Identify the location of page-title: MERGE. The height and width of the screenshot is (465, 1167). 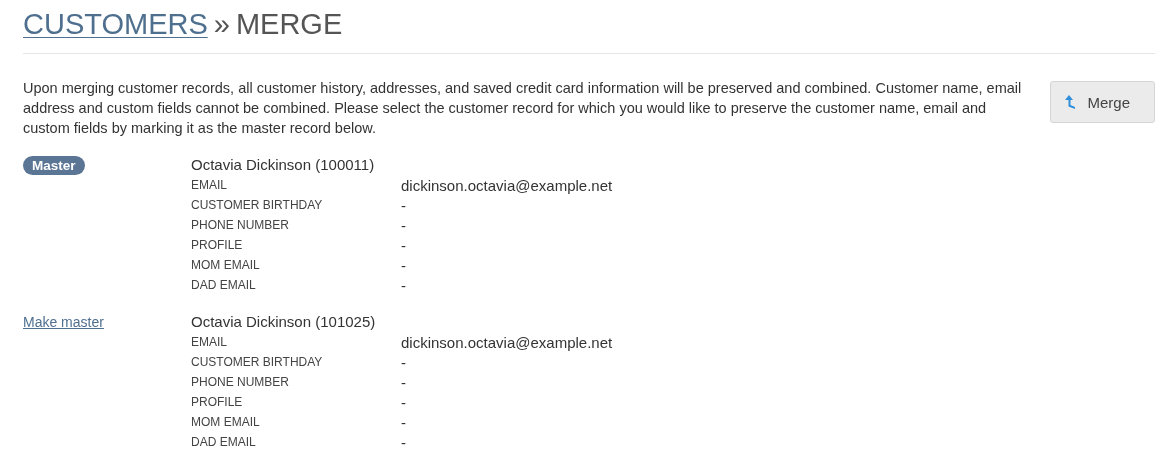
(289, 24).